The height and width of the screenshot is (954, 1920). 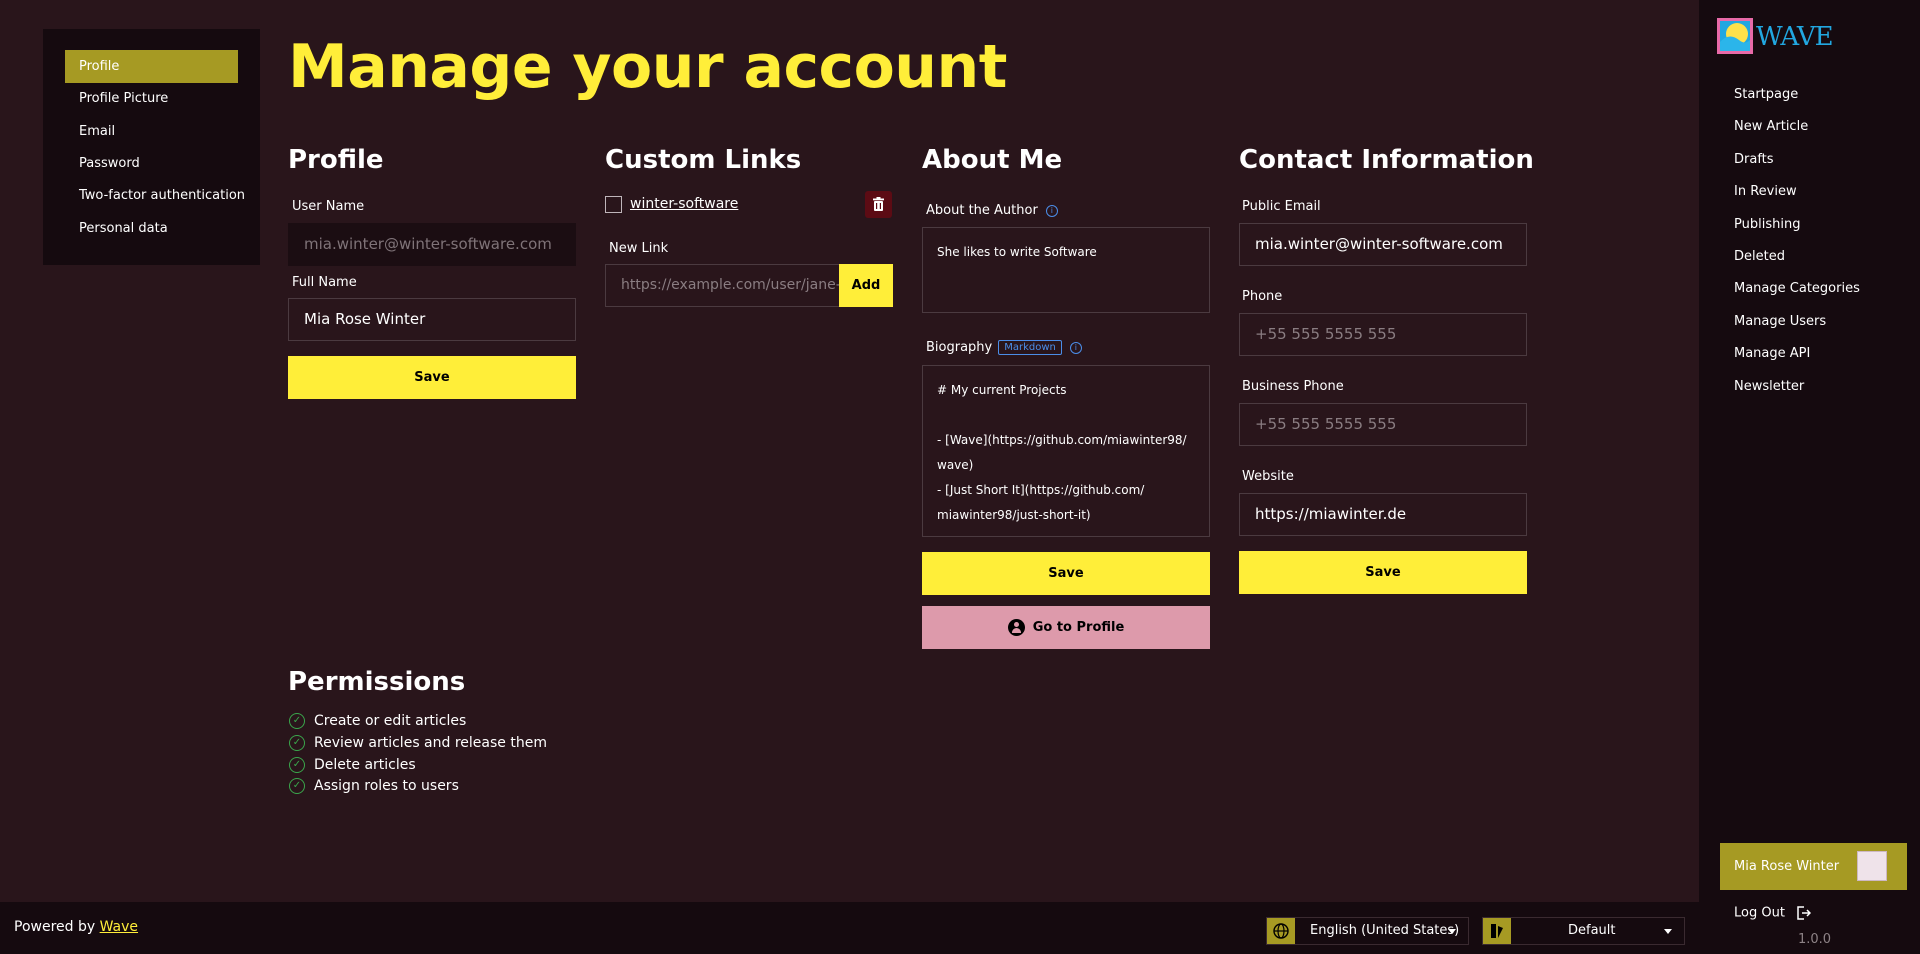 What do you see at coordinates (1383, 334) in the screenshot?
I see `phone-field: +55 555 5555 555` at bounding box center [1383, 334].